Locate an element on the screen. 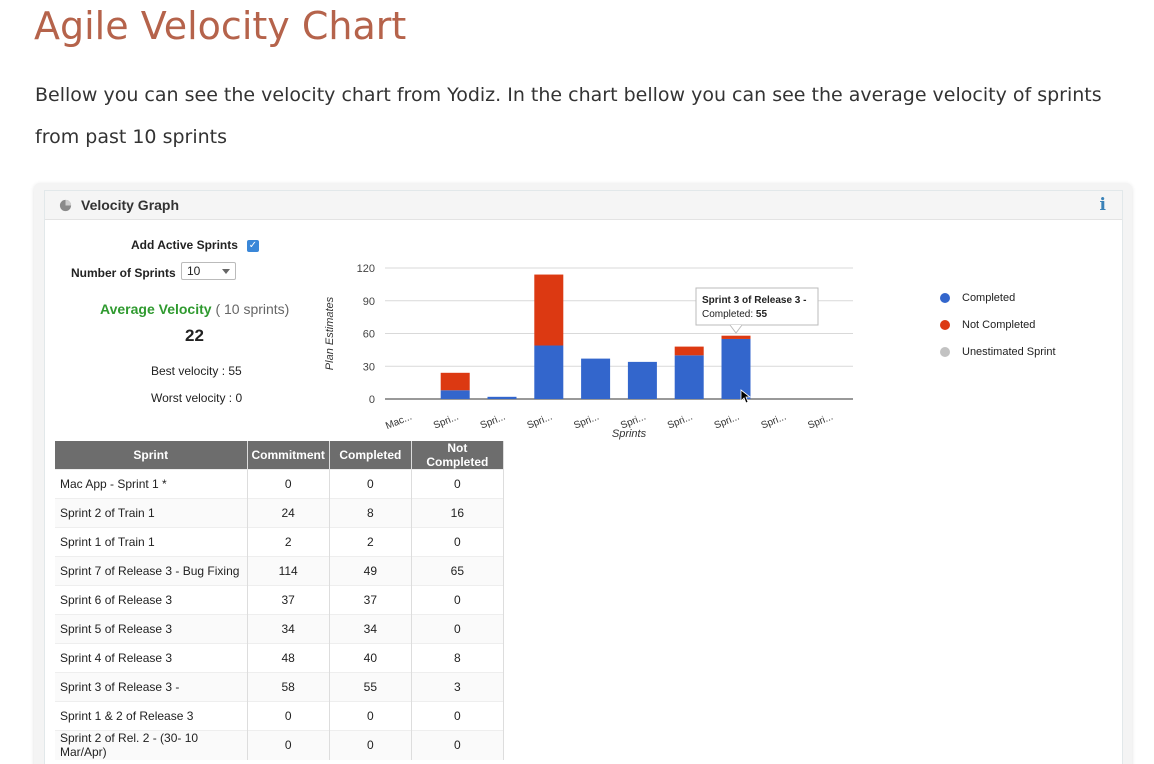  table-row: Sprint 4 of Release 3 48 40 8 is located at coordinates (279, 658).